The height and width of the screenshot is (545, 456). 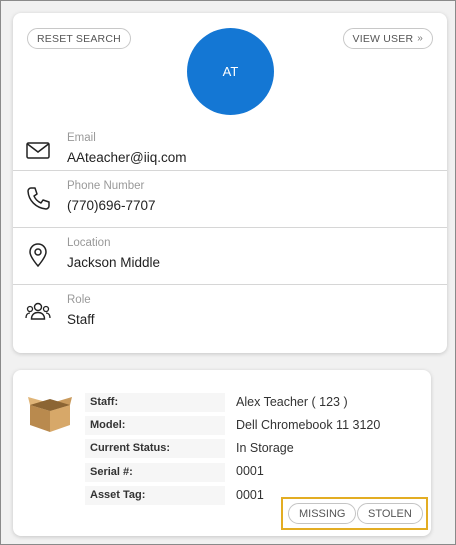 What do you see at coordinates (155, 472) in the screenshot?
I see `serial-label: Serial #:` at bounding box center [155, 472].